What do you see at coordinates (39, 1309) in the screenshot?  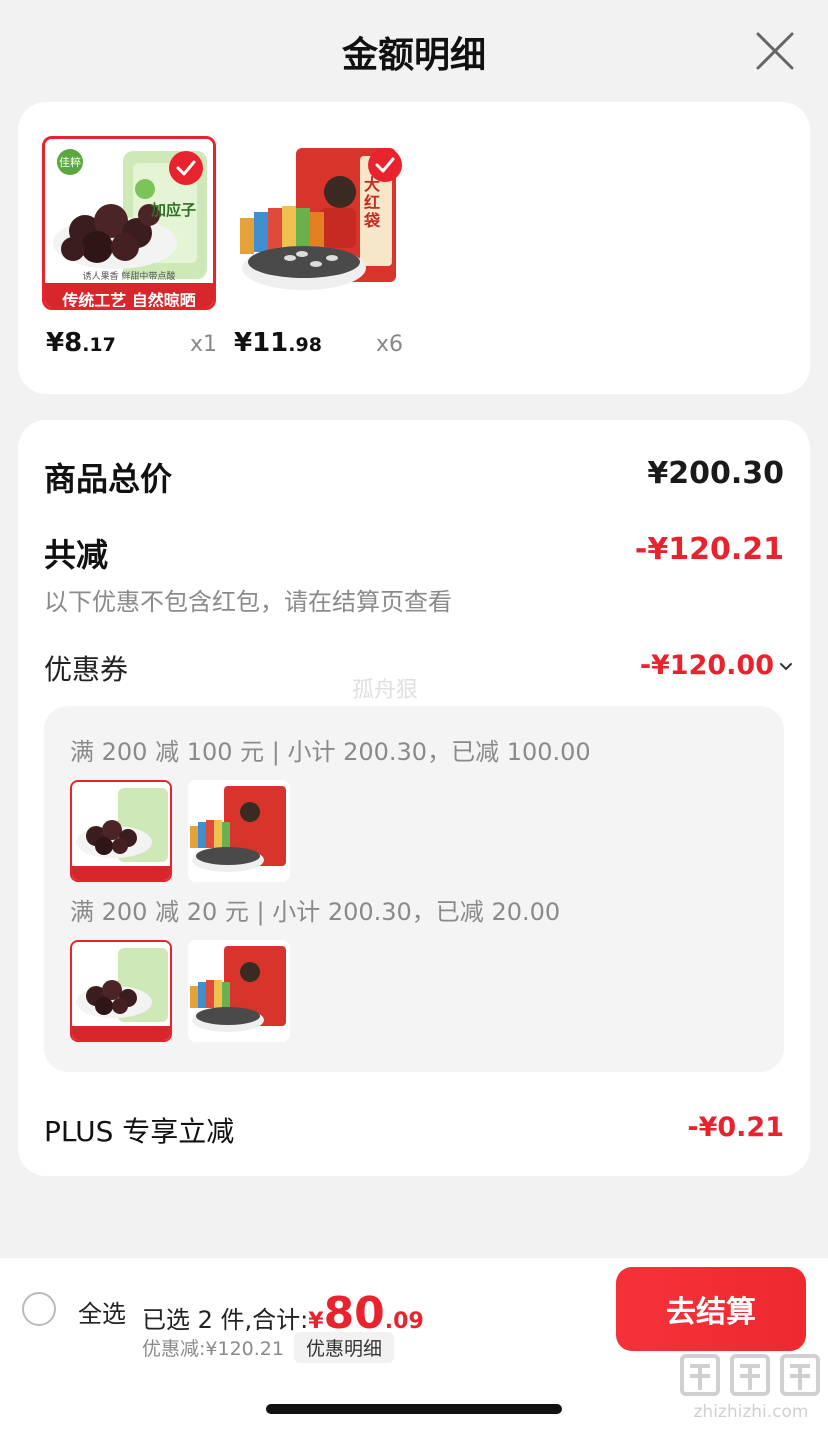 I see `select-all-radio` at bounding box center [39, 1309].